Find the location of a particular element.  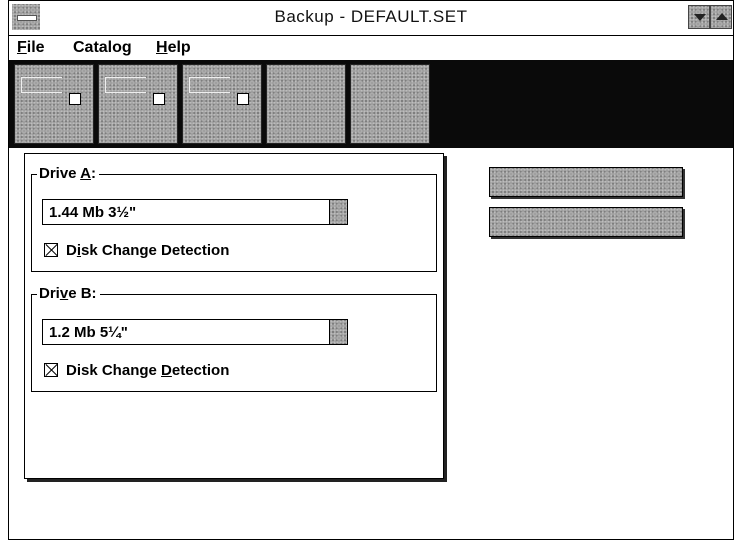

drive-a-selected-value: 1.44 Mb 3½" is located at coordinates (93, 212).